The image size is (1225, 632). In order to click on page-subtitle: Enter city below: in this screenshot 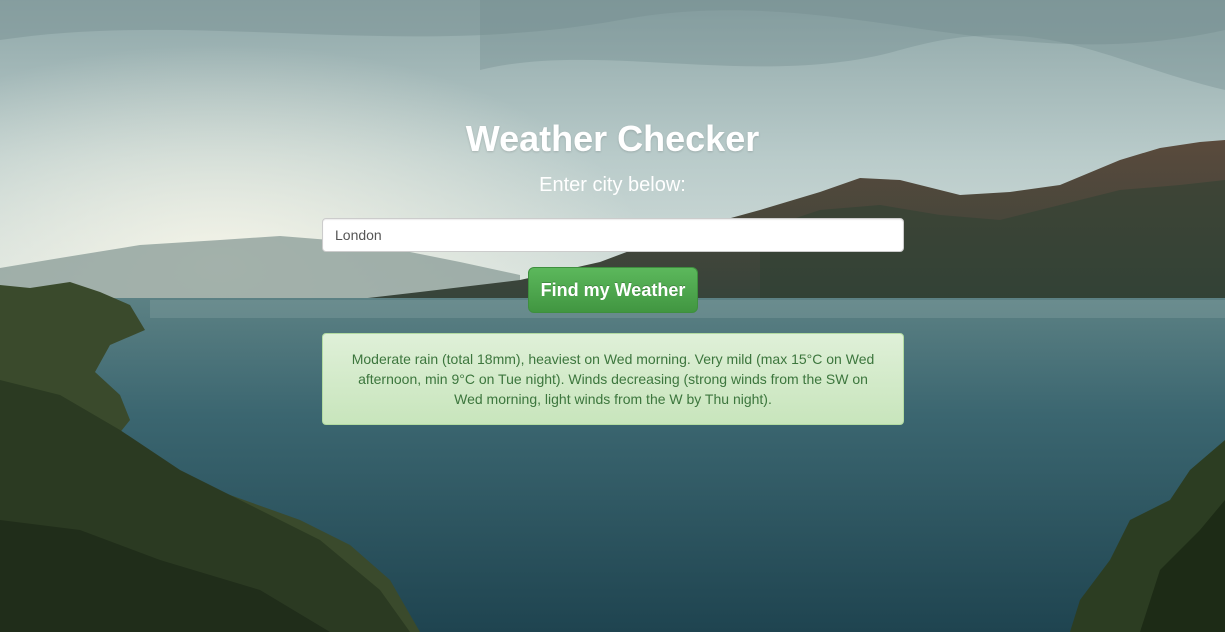, I will do `click(612, 185)`.